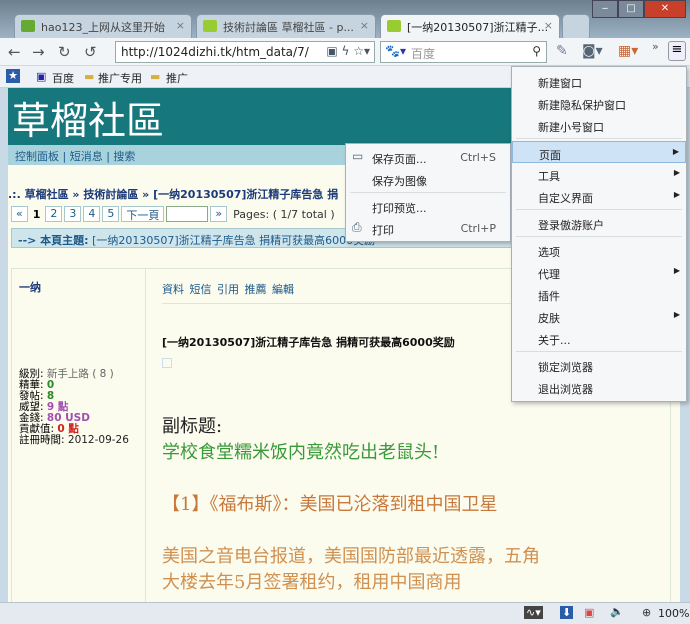 The height and width of the screenshot is (624, 690). What do you see at coordinates (228, 289) in the screenshot?
I see `action-quote: 引用` at bounding box center [228, 289].